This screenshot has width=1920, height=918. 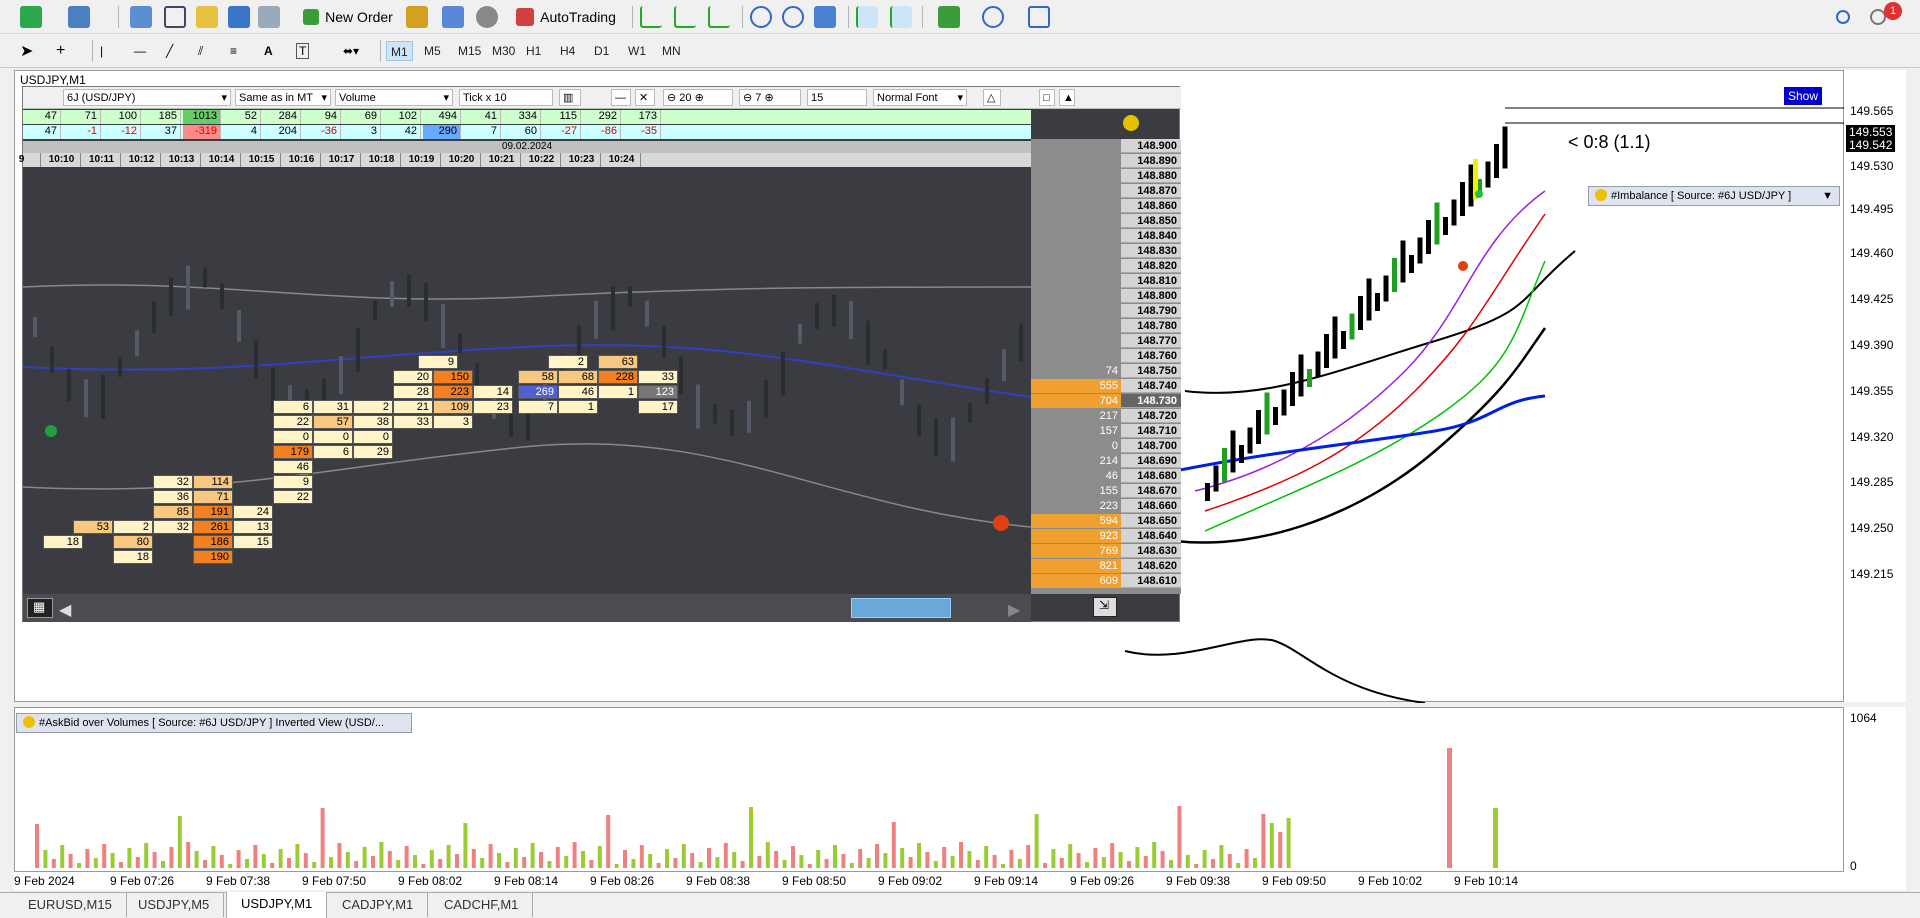 I want to click on scroll-left-button: ◀, so click(x=65, y=610).